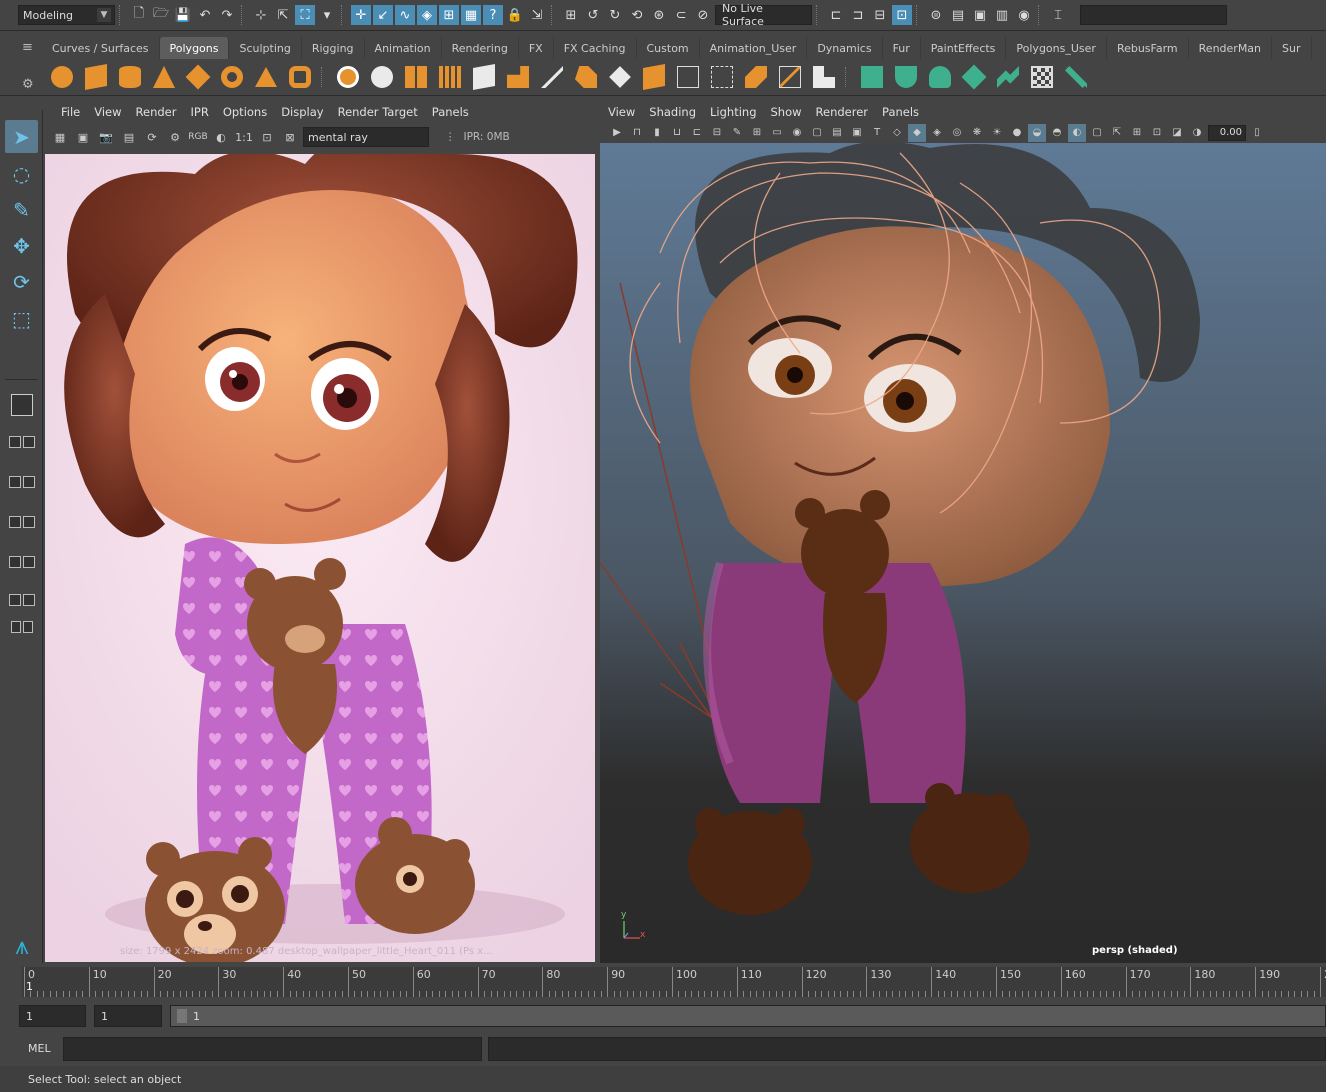 This screenshot has height=1092, width=1326. What do you see at coordinates (917, 132) in the screenshot?
I see `smooth-shade-icon: ◆` at bounding box center [917, 132].